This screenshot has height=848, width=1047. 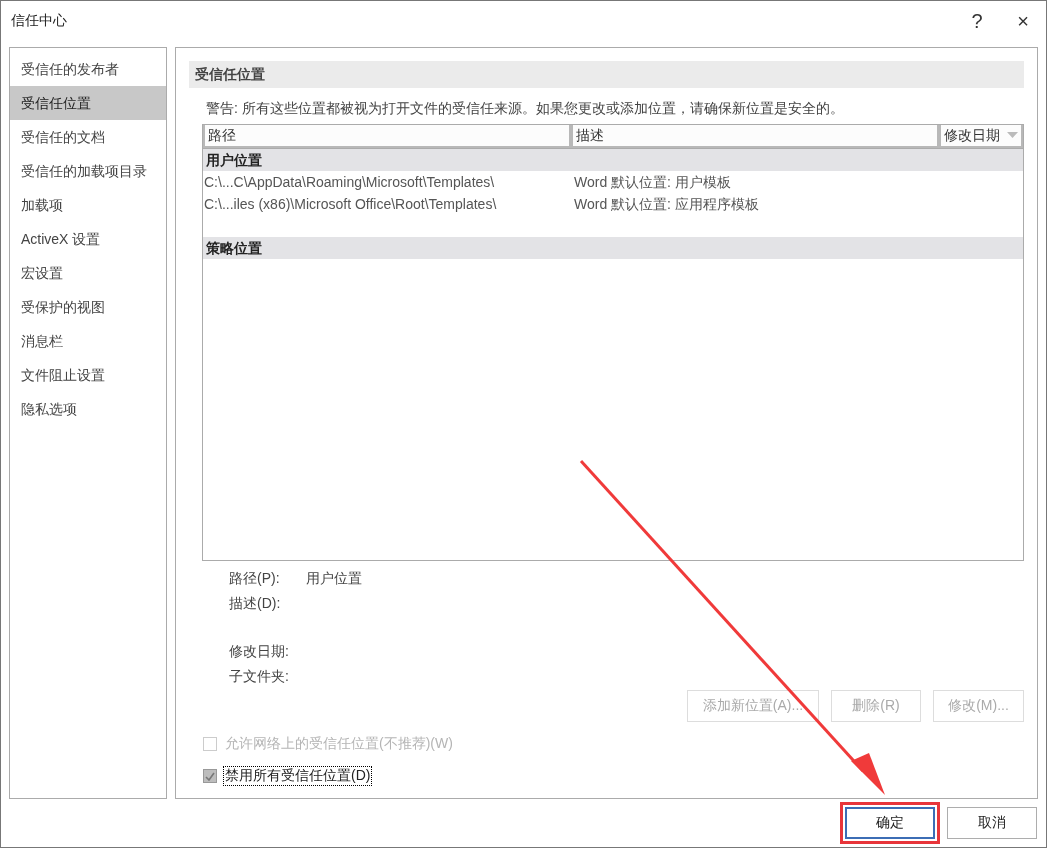 What do you see at coordinates (388, 204) in the screenshot?
I see `table-cell: C:\...iles (x86)\Microsoft Office\Root\Templates\` at bounding box center [388, 204].